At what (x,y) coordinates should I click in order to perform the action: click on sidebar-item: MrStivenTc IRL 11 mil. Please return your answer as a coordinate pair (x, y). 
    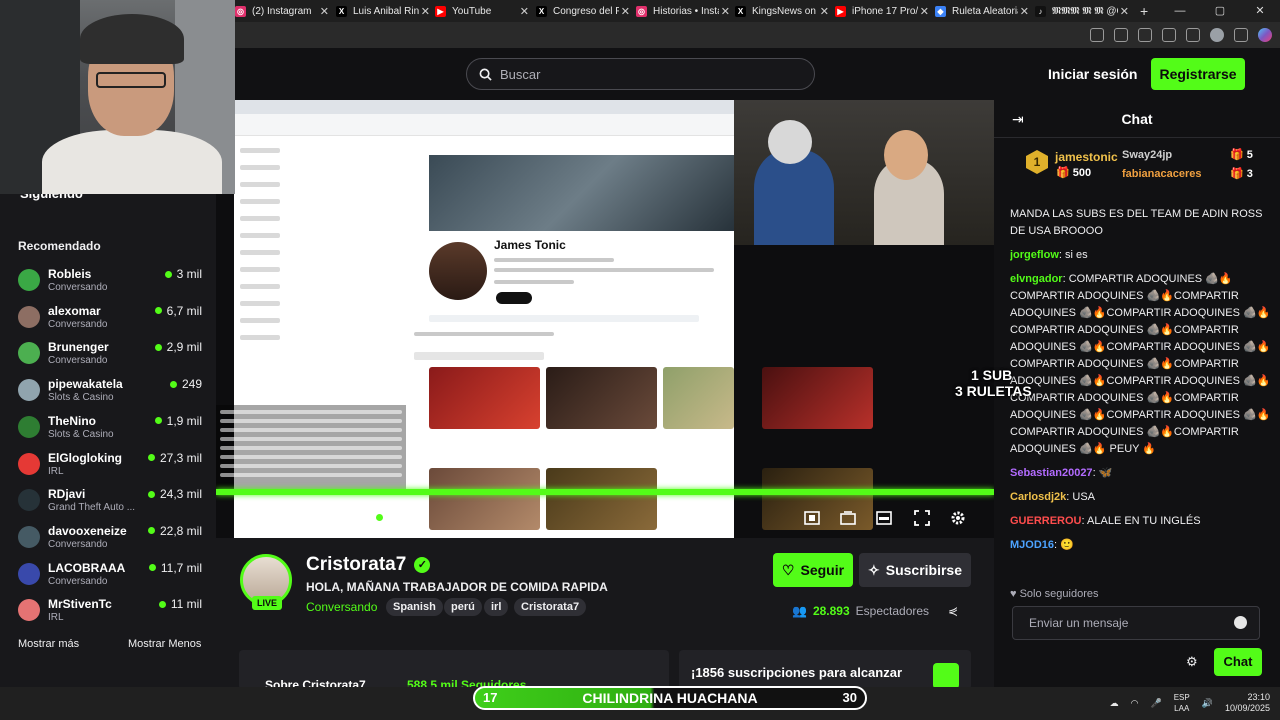
    Looking at the image, I should click on (110, 612).